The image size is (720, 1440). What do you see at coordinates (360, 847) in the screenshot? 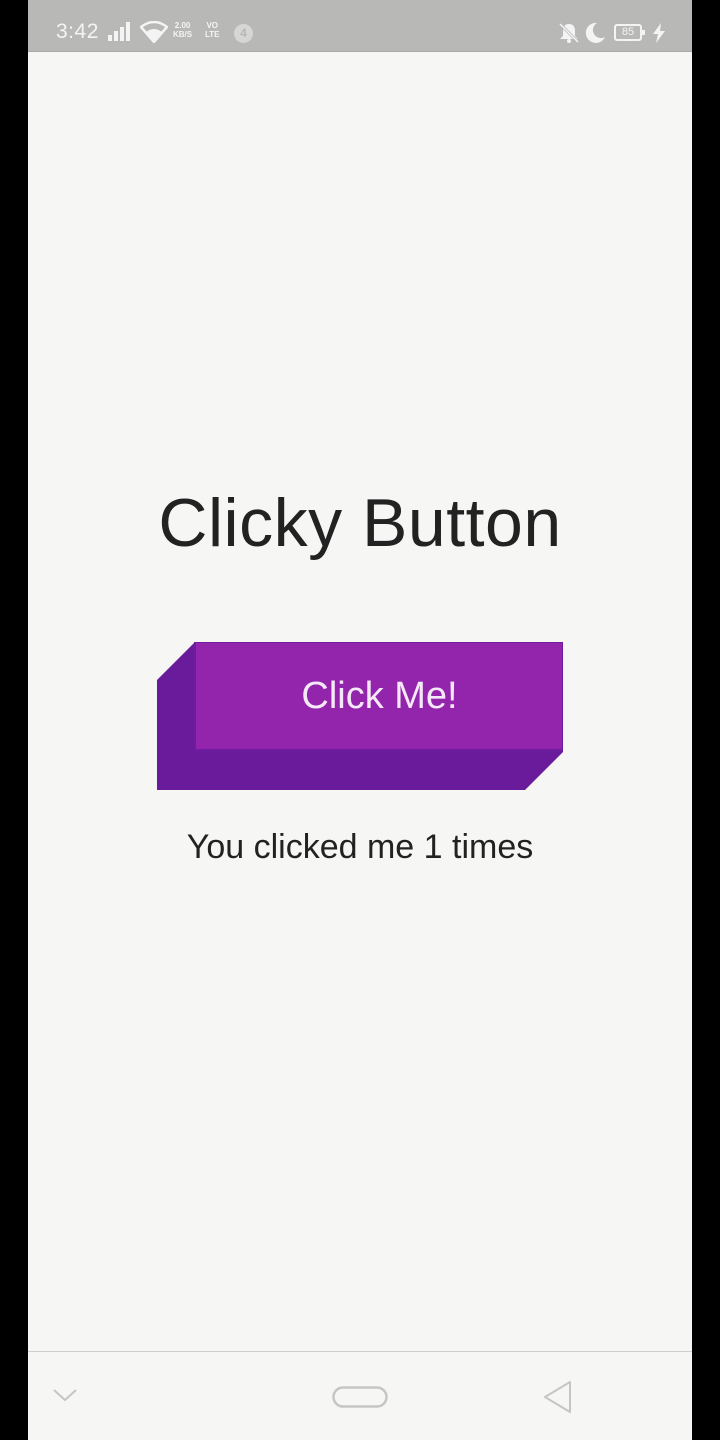
I see `click-count-message: You clicked me 1 times` at bounding box center [360, 847].